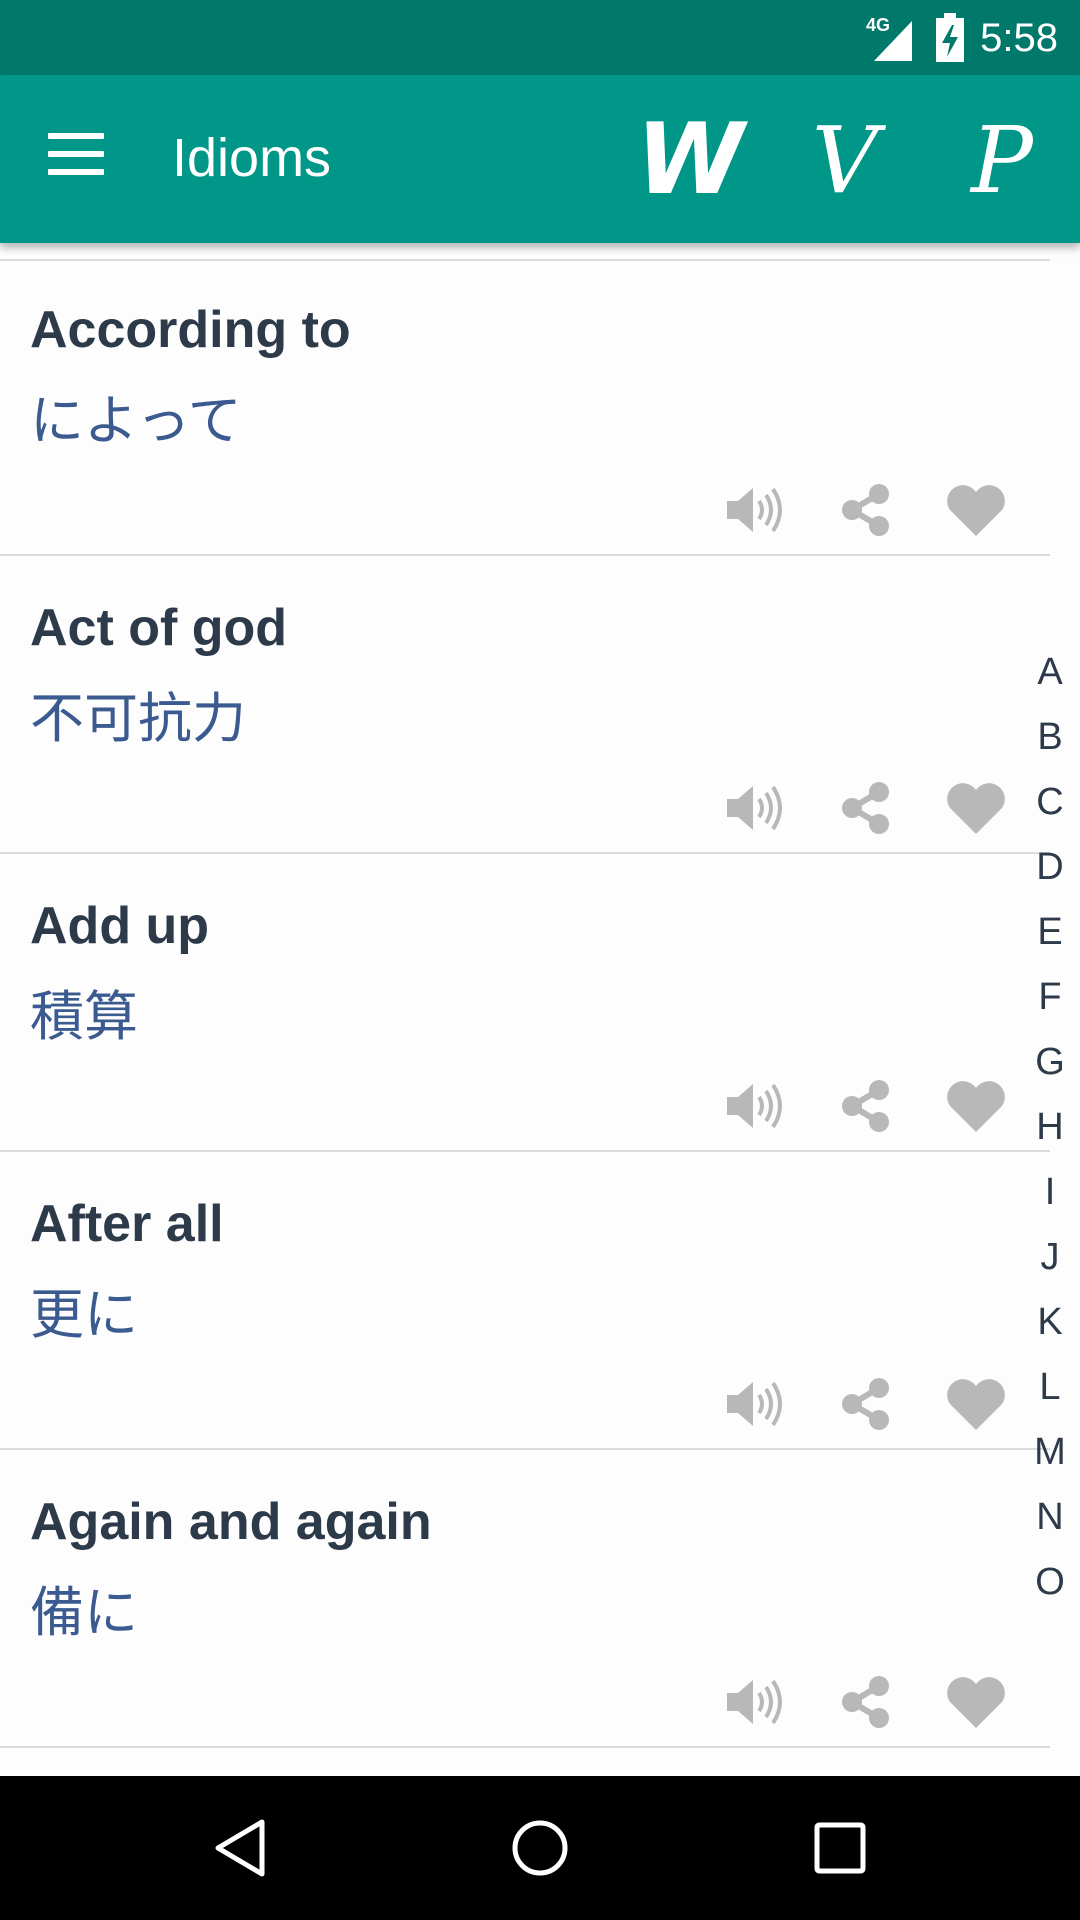  Describe the element at coordinates (878, 25) in the screenshot. I see `network-type-label: 4G` at that location.